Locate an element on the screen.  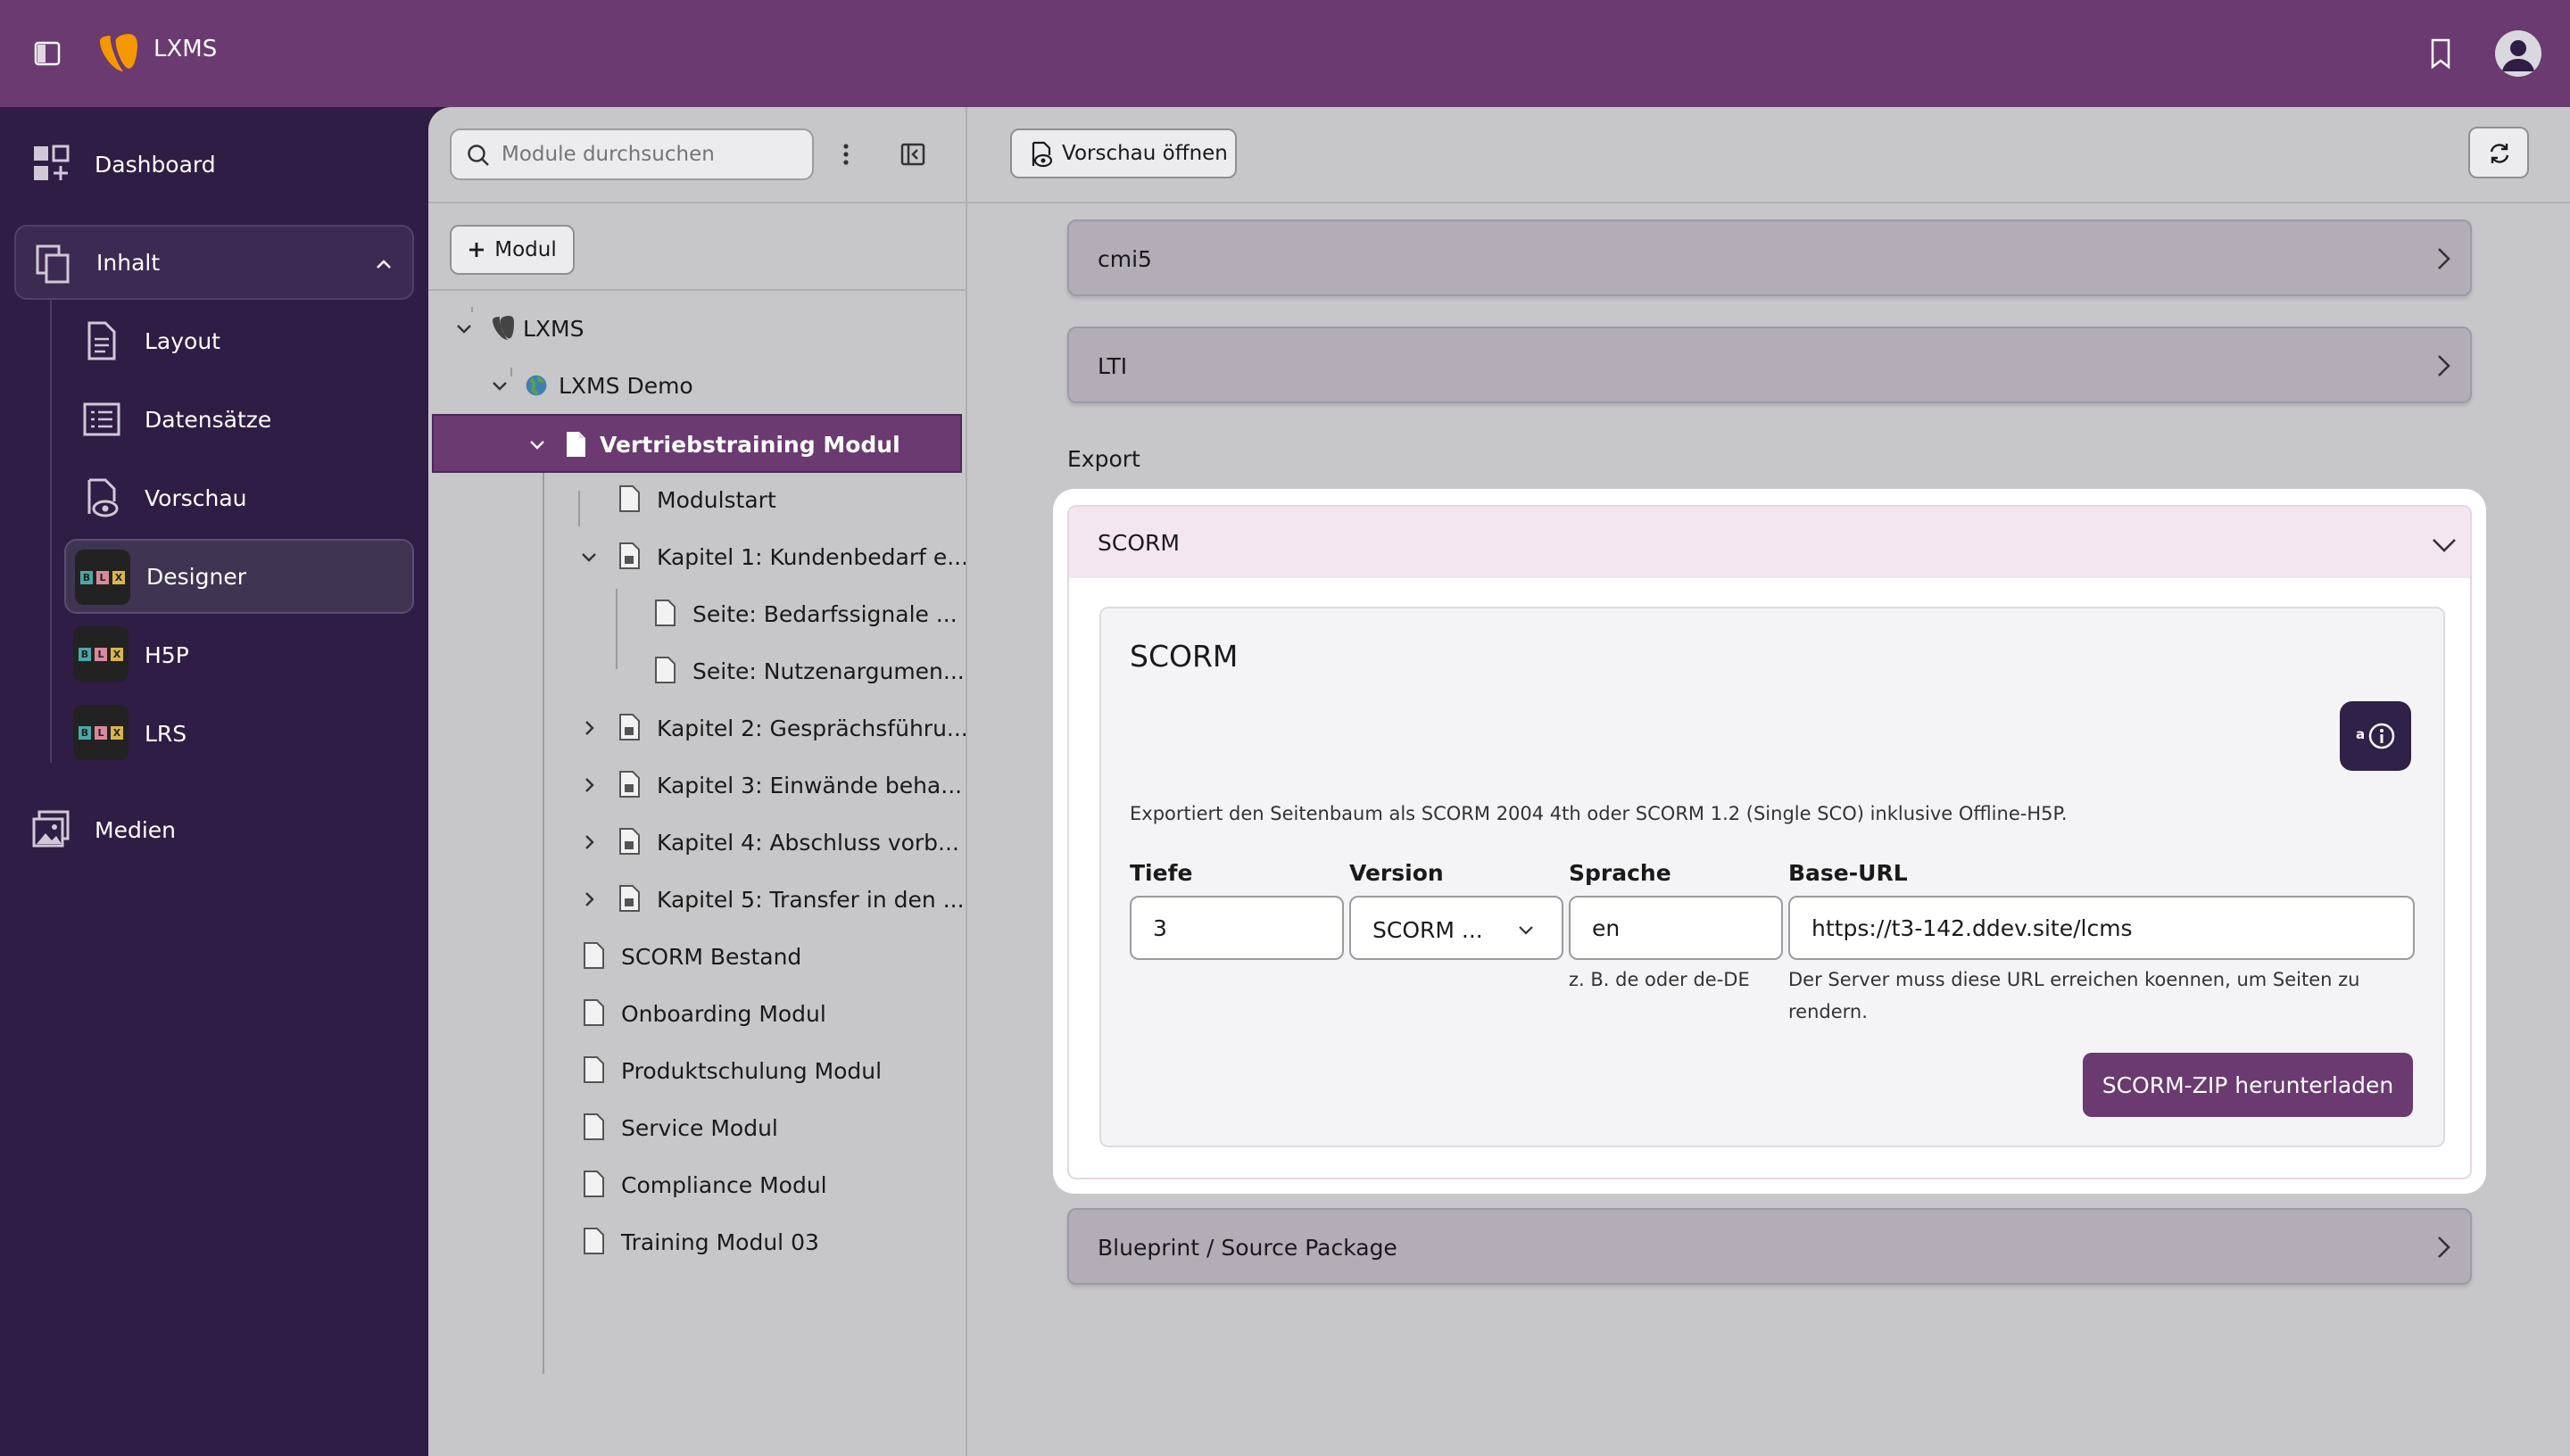
sidebar-item-vorschau: Vorschau is located at coordinates (239, 498).